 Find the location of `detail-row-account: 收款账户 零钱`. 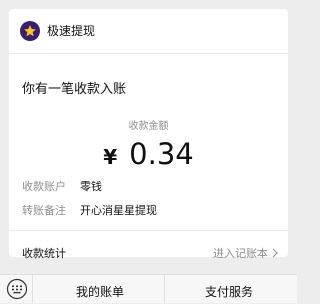

detail-row-account: 收款账户 零钱 is located at coordinates (62, 187).